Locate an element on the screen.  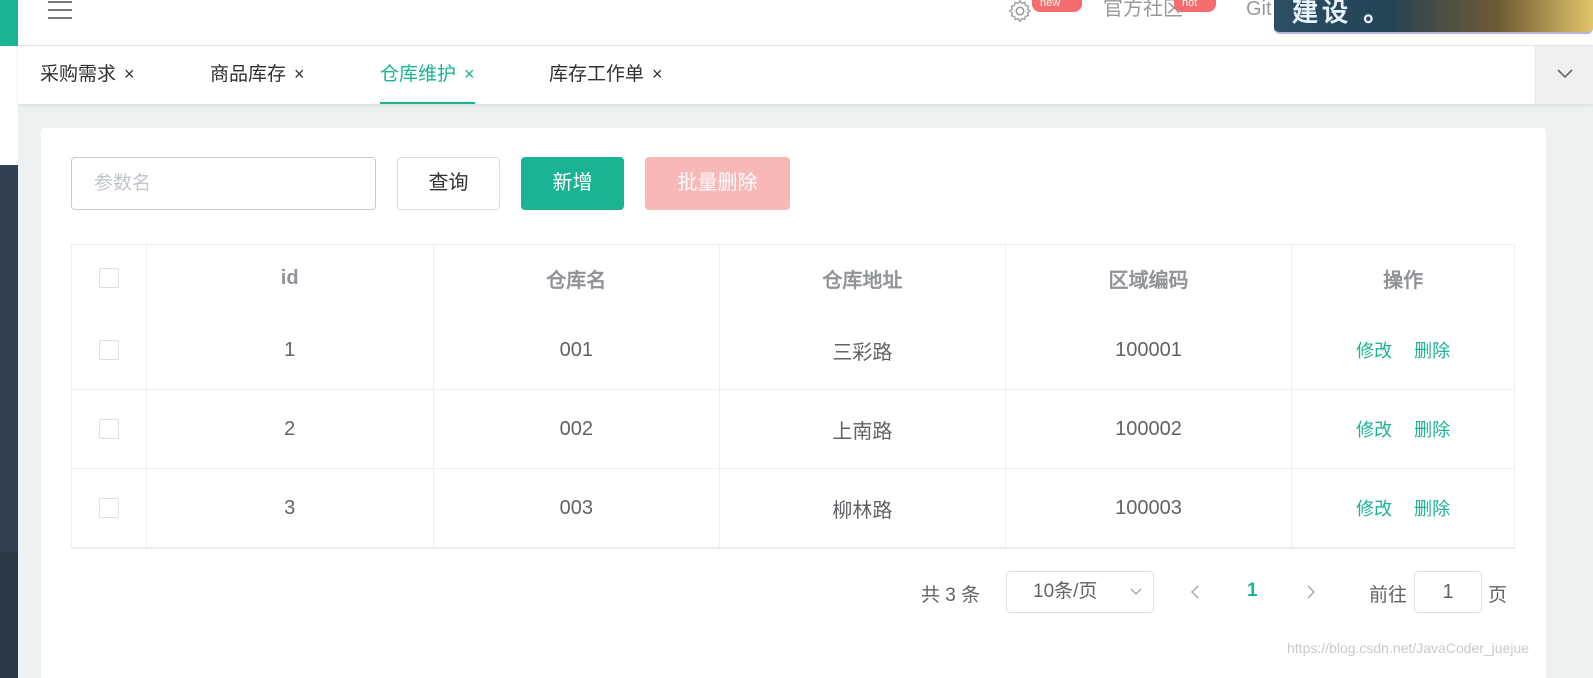
cell-region-code: 100003 is located at coordinates (1149, 508).